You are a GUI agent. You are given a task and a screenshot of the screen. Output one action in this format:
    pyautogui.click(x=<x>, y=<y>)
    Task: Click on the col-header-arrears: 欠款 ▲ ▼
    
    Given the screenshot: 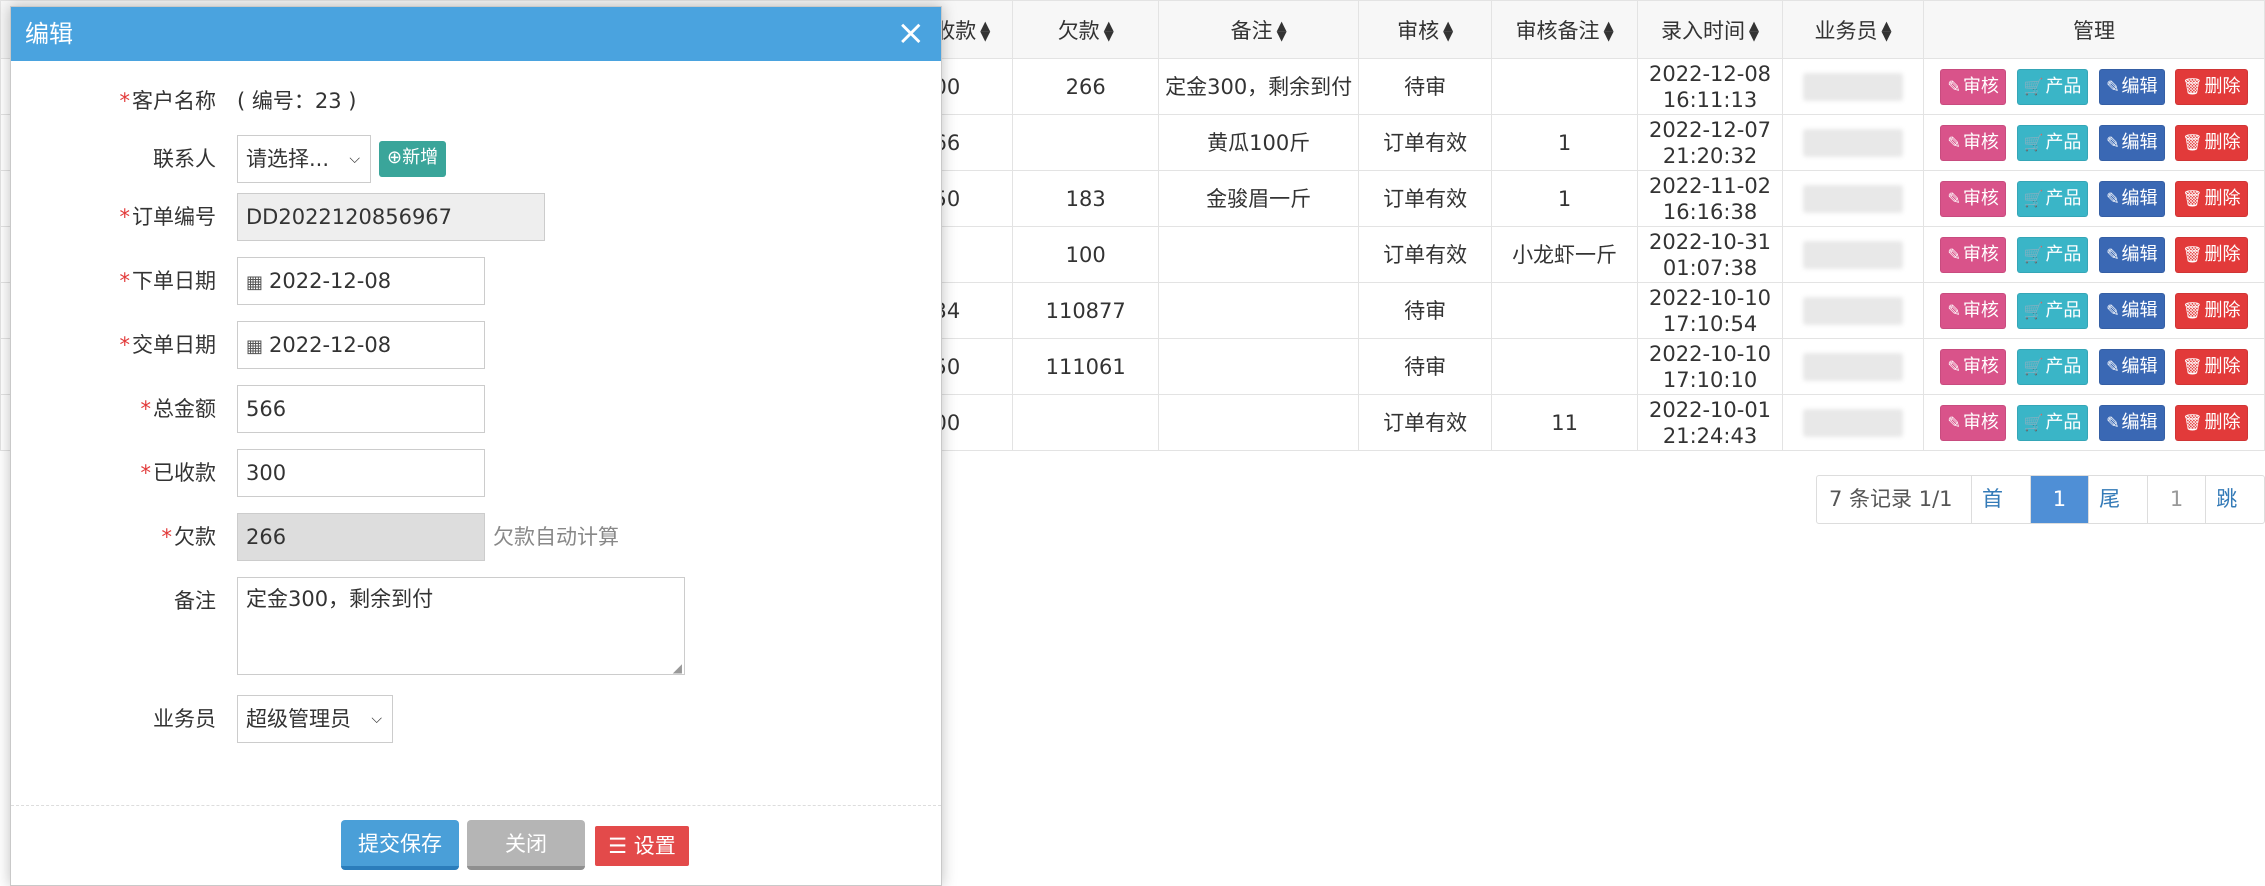 What is the action you would take?
    pyautogui.click(x=1086, y=29)
    